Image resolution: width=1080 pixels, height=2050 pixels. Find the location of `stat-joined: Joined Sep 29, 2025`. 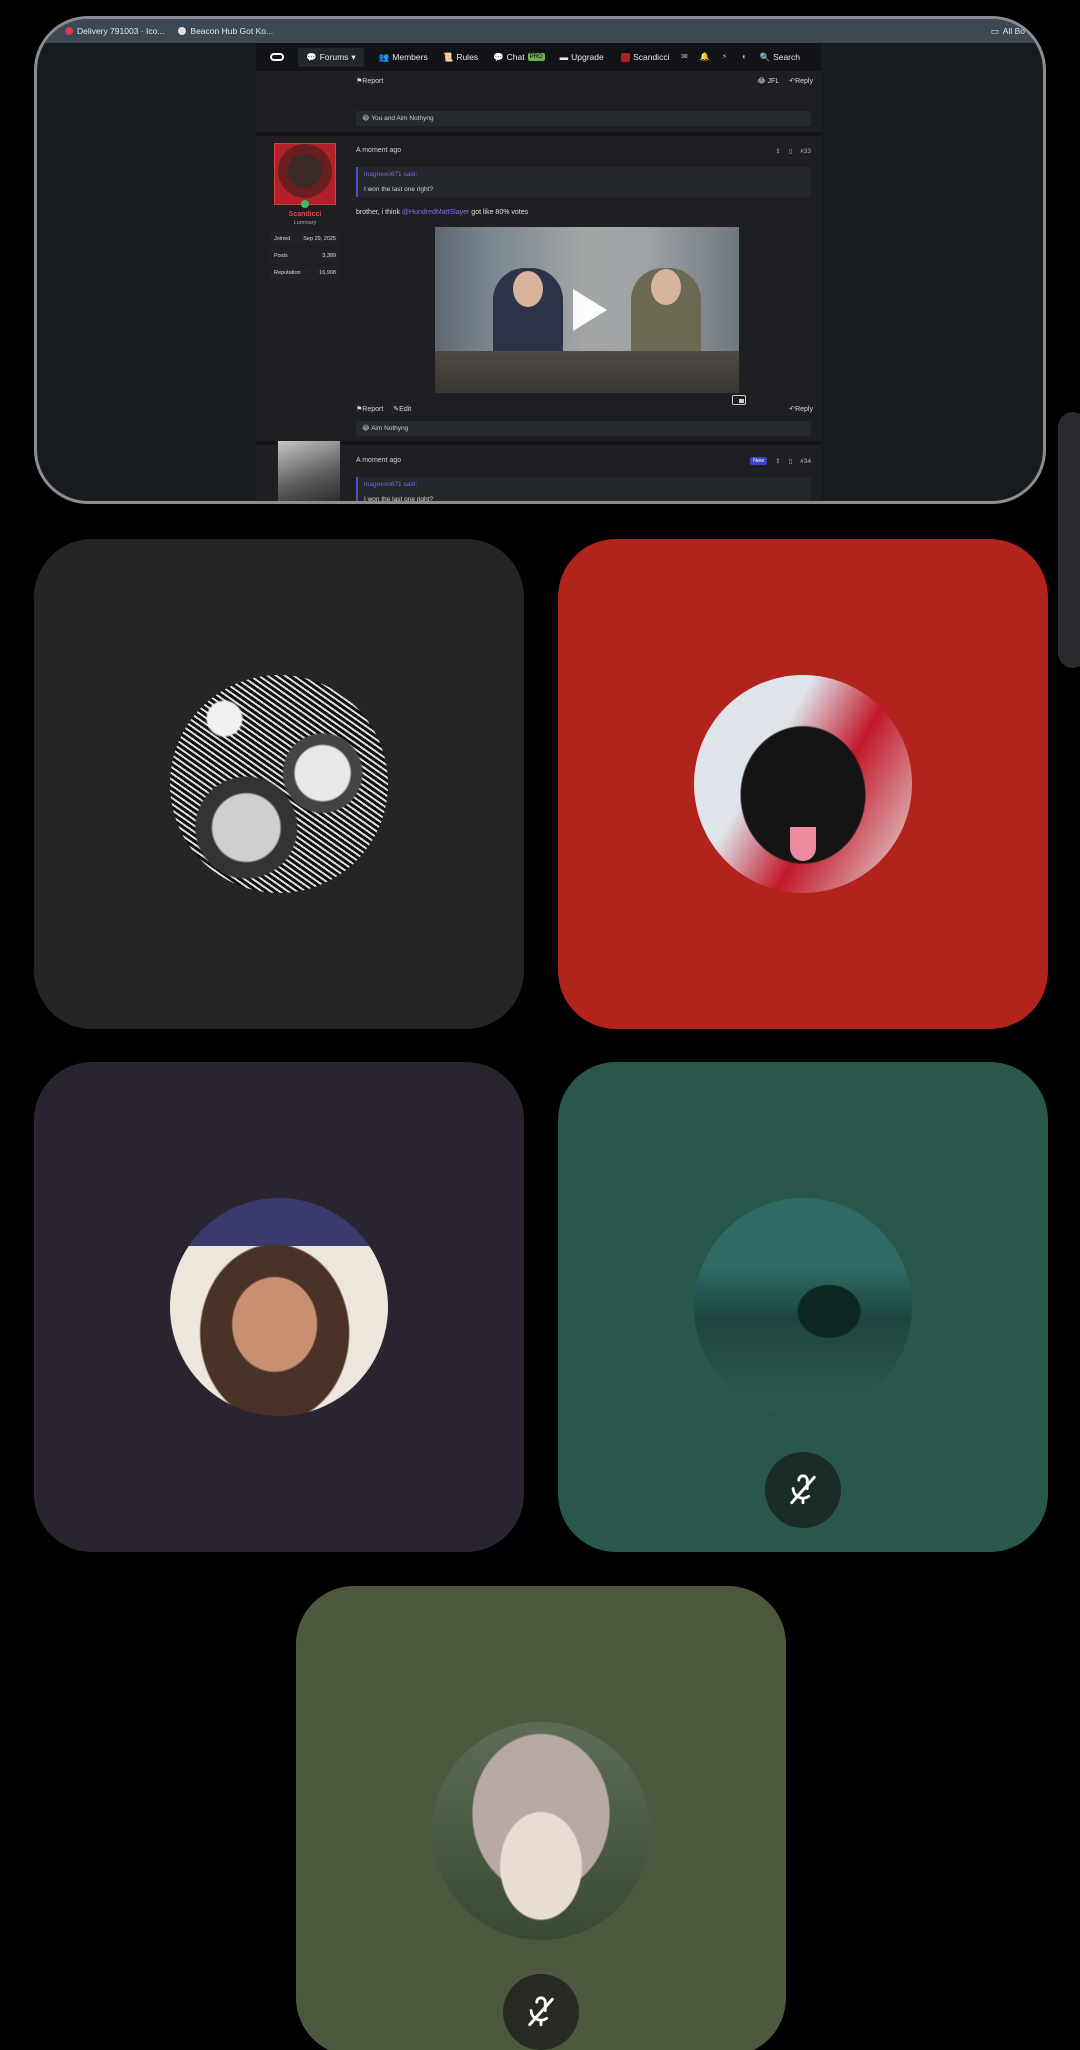

stat-joined: Joined Sep 29, 2025 is located at coordinates (305, 239).